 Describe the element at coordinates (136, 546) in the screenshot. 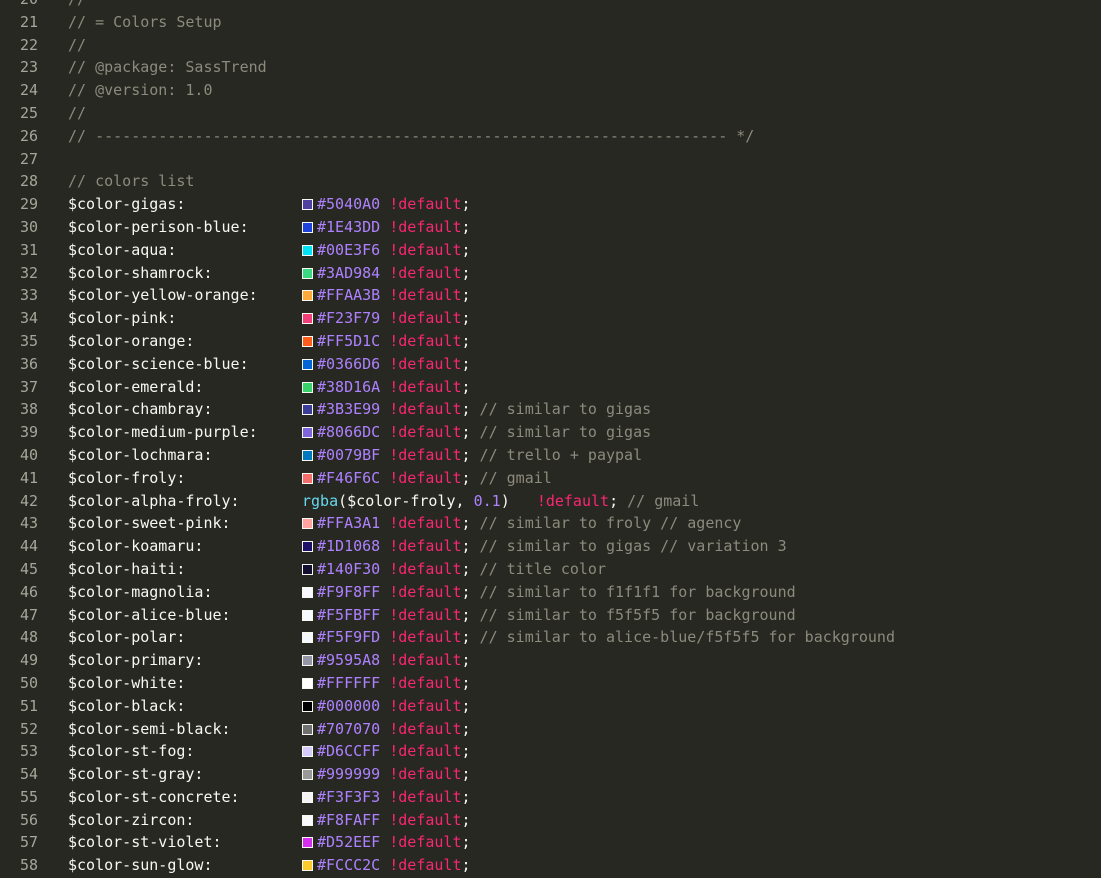

I see `variable-name: $color-koamaru:` at that location.